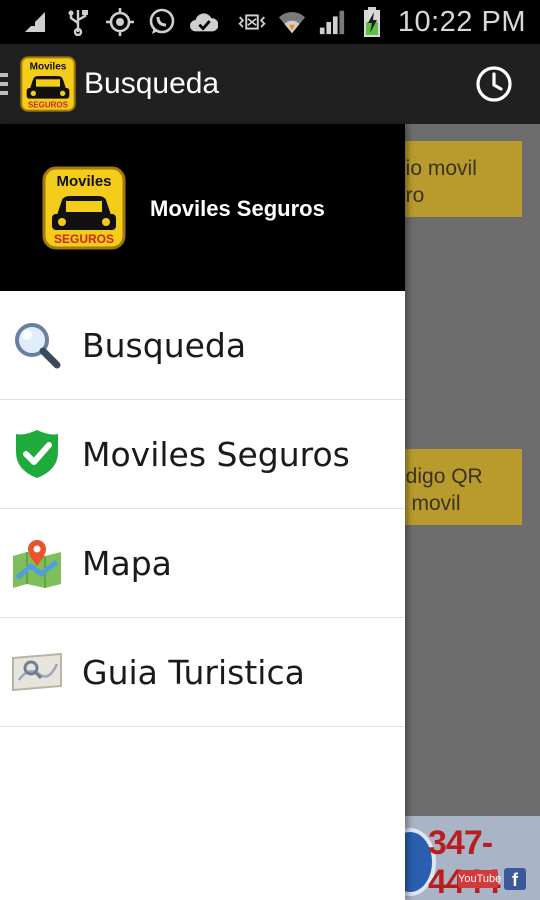 This screenshot has width=540, height=900. What do you see at coordinates (37, 454) in the screenshot?
I see `shield-check-icon` at bounding box center [37, 454].